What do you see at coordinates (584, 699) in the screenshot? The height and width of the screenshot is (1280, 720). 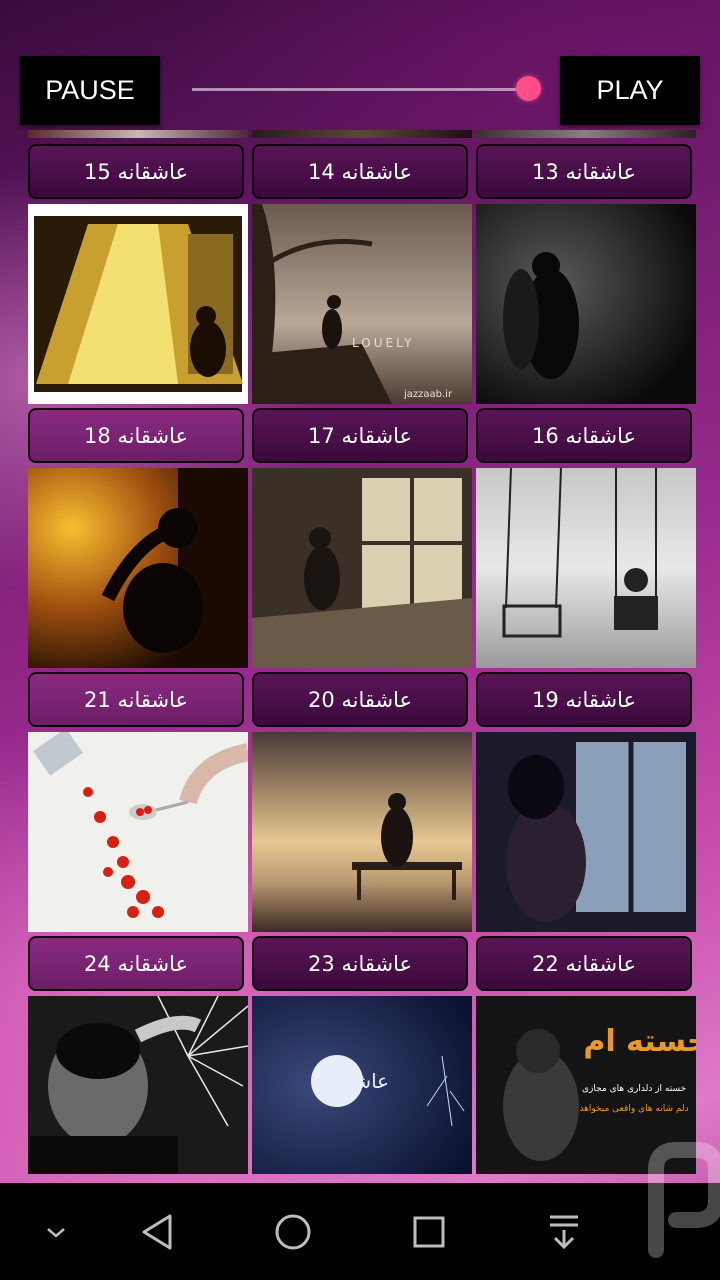 I see `item-title-button: عاشقانه 19` at bounding box center [584, 699].